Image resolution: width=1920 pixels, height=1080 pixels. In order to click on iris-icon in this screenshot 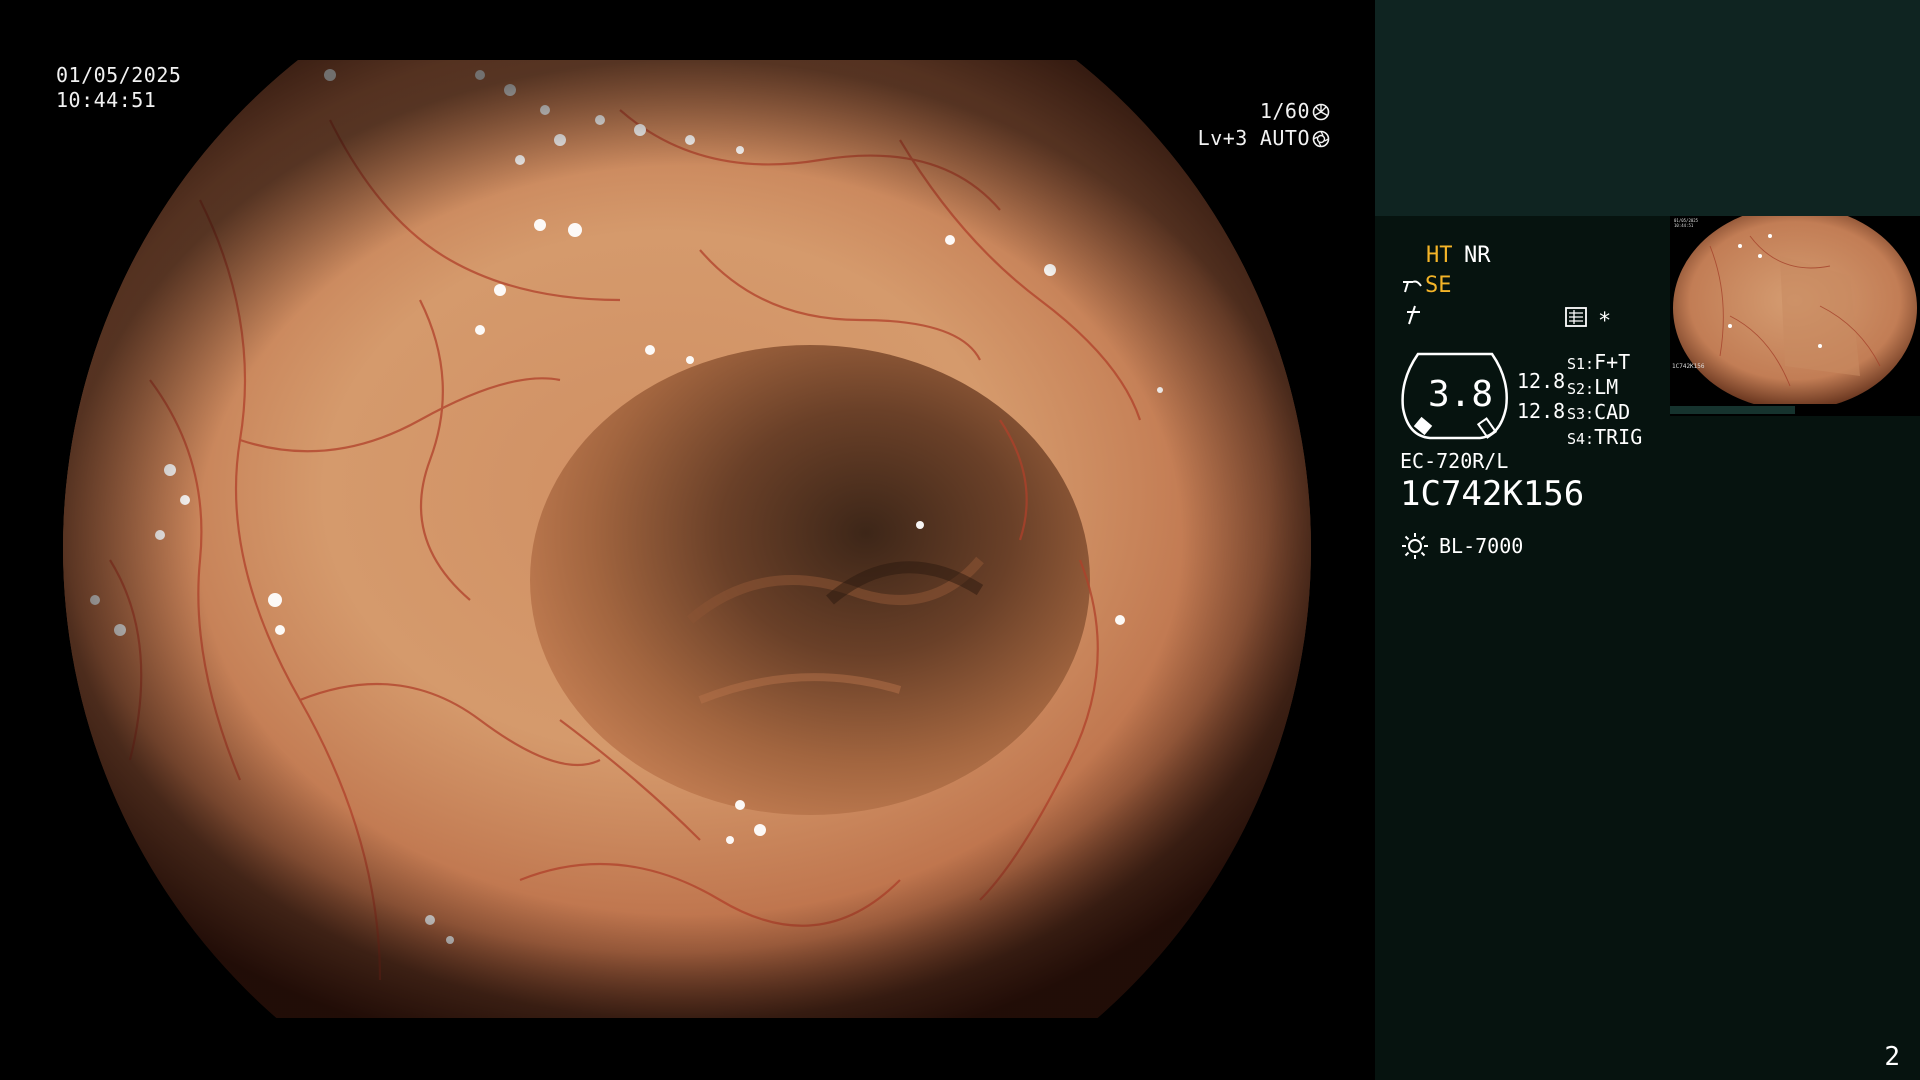, I will do `click(1321, 138)`.